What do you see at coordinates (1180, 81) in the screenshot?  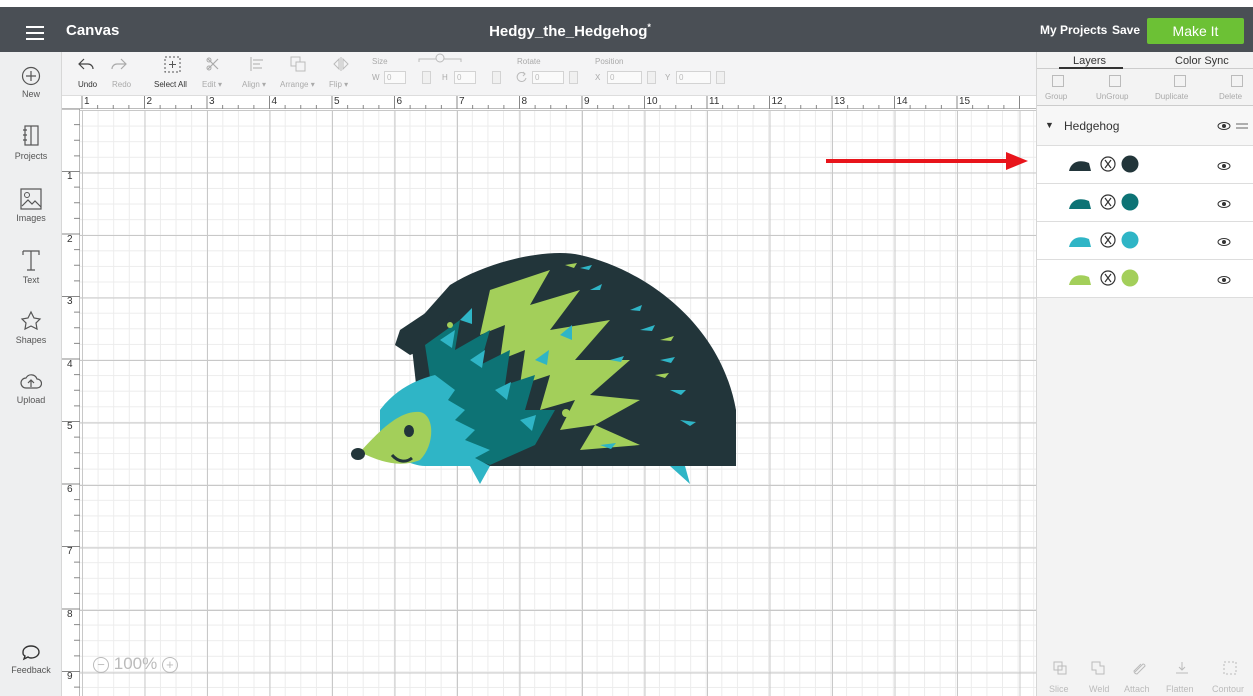 I see `duplicate-icon` at bounding box center [1180, 81].